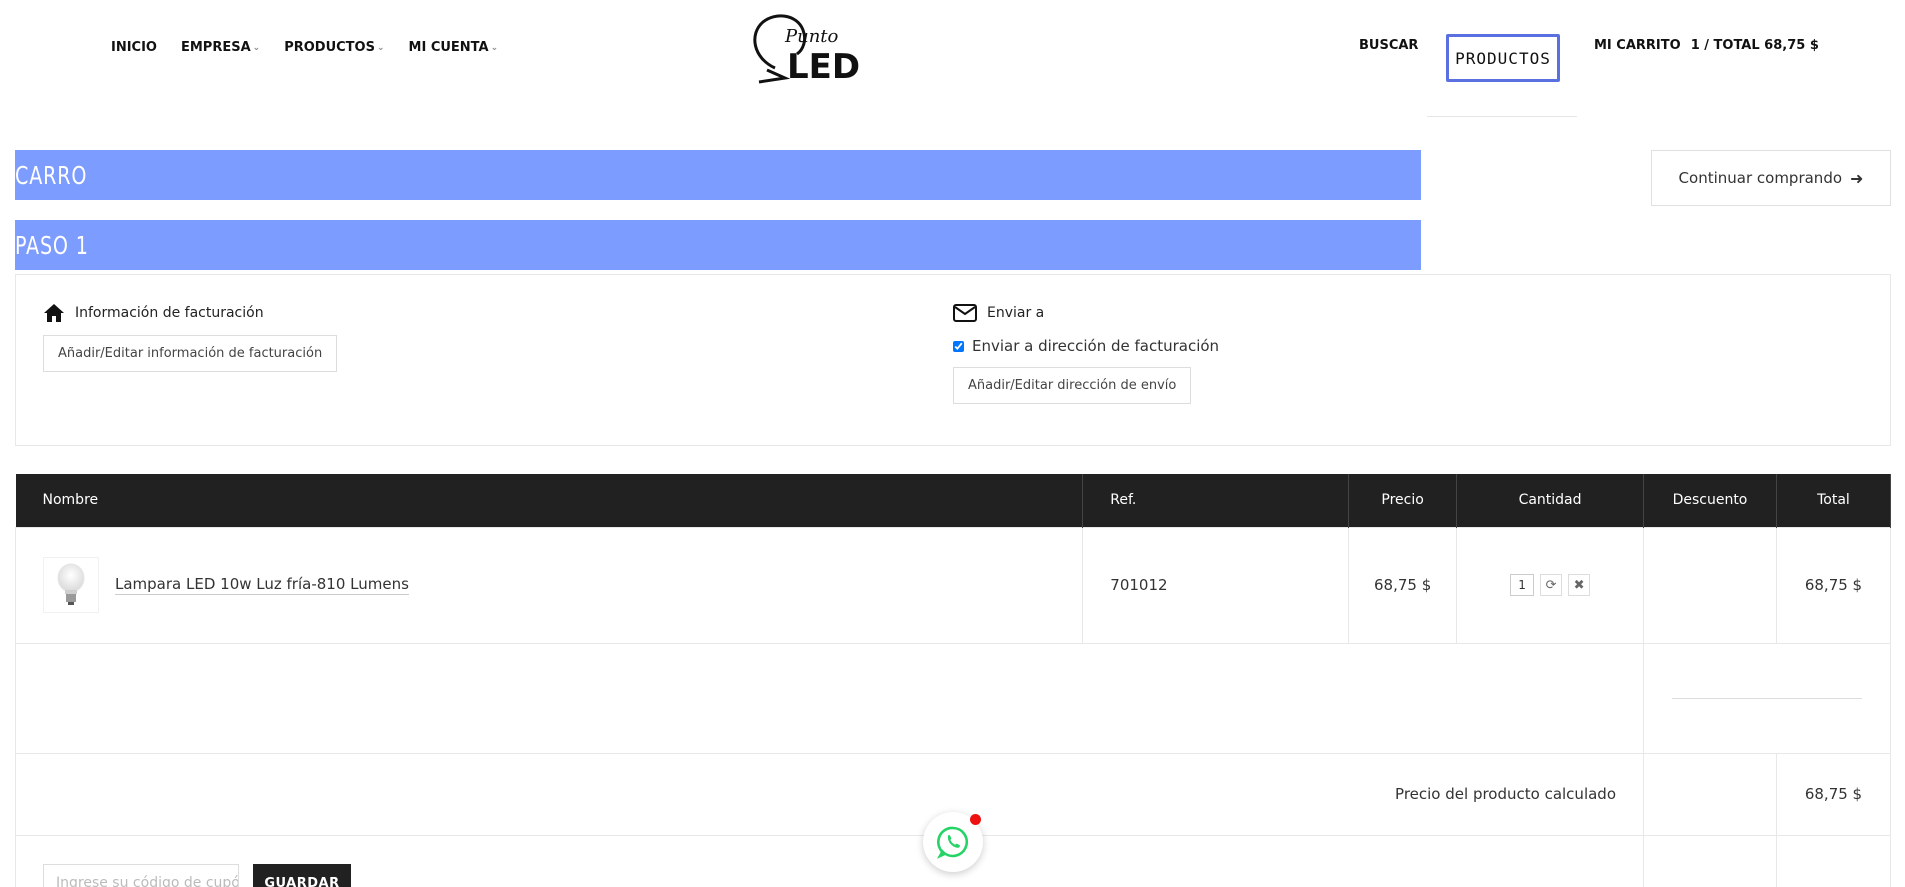 This screenshot has width=1905, height=887. I want to click on edit-shipping-label: Añadir/Editar dirección de envío, so click(1072, 385).